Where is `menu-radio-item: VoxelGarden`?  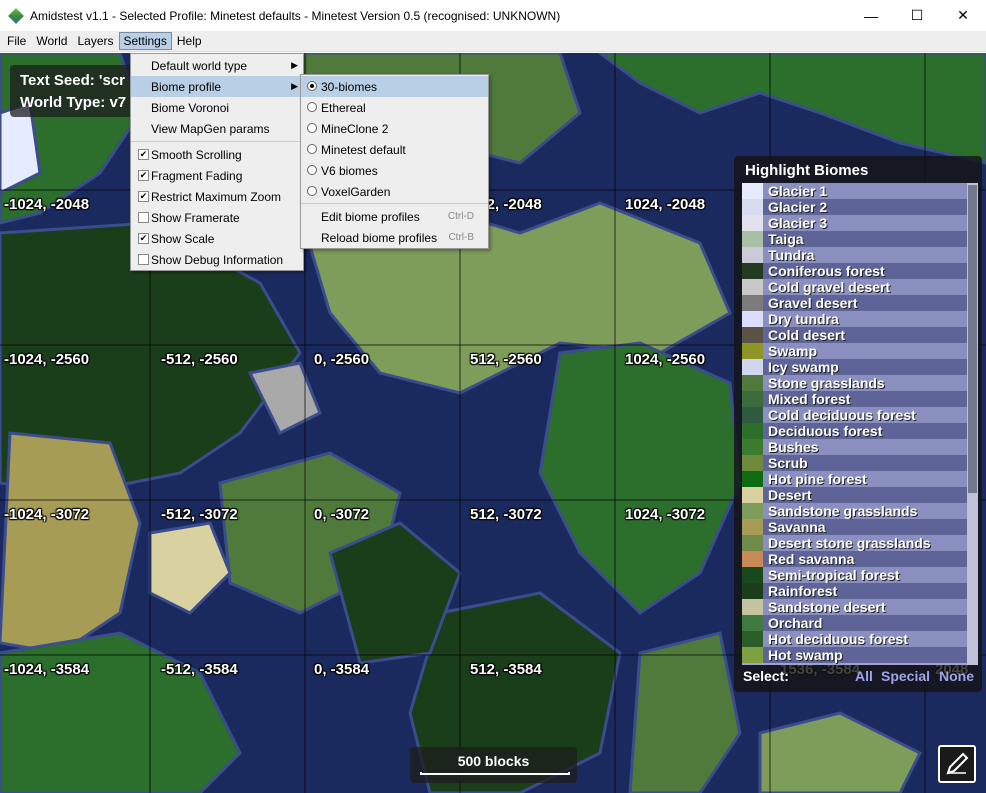 menu-radio-item: VoxelGarden is located at coordinates (394, 191).